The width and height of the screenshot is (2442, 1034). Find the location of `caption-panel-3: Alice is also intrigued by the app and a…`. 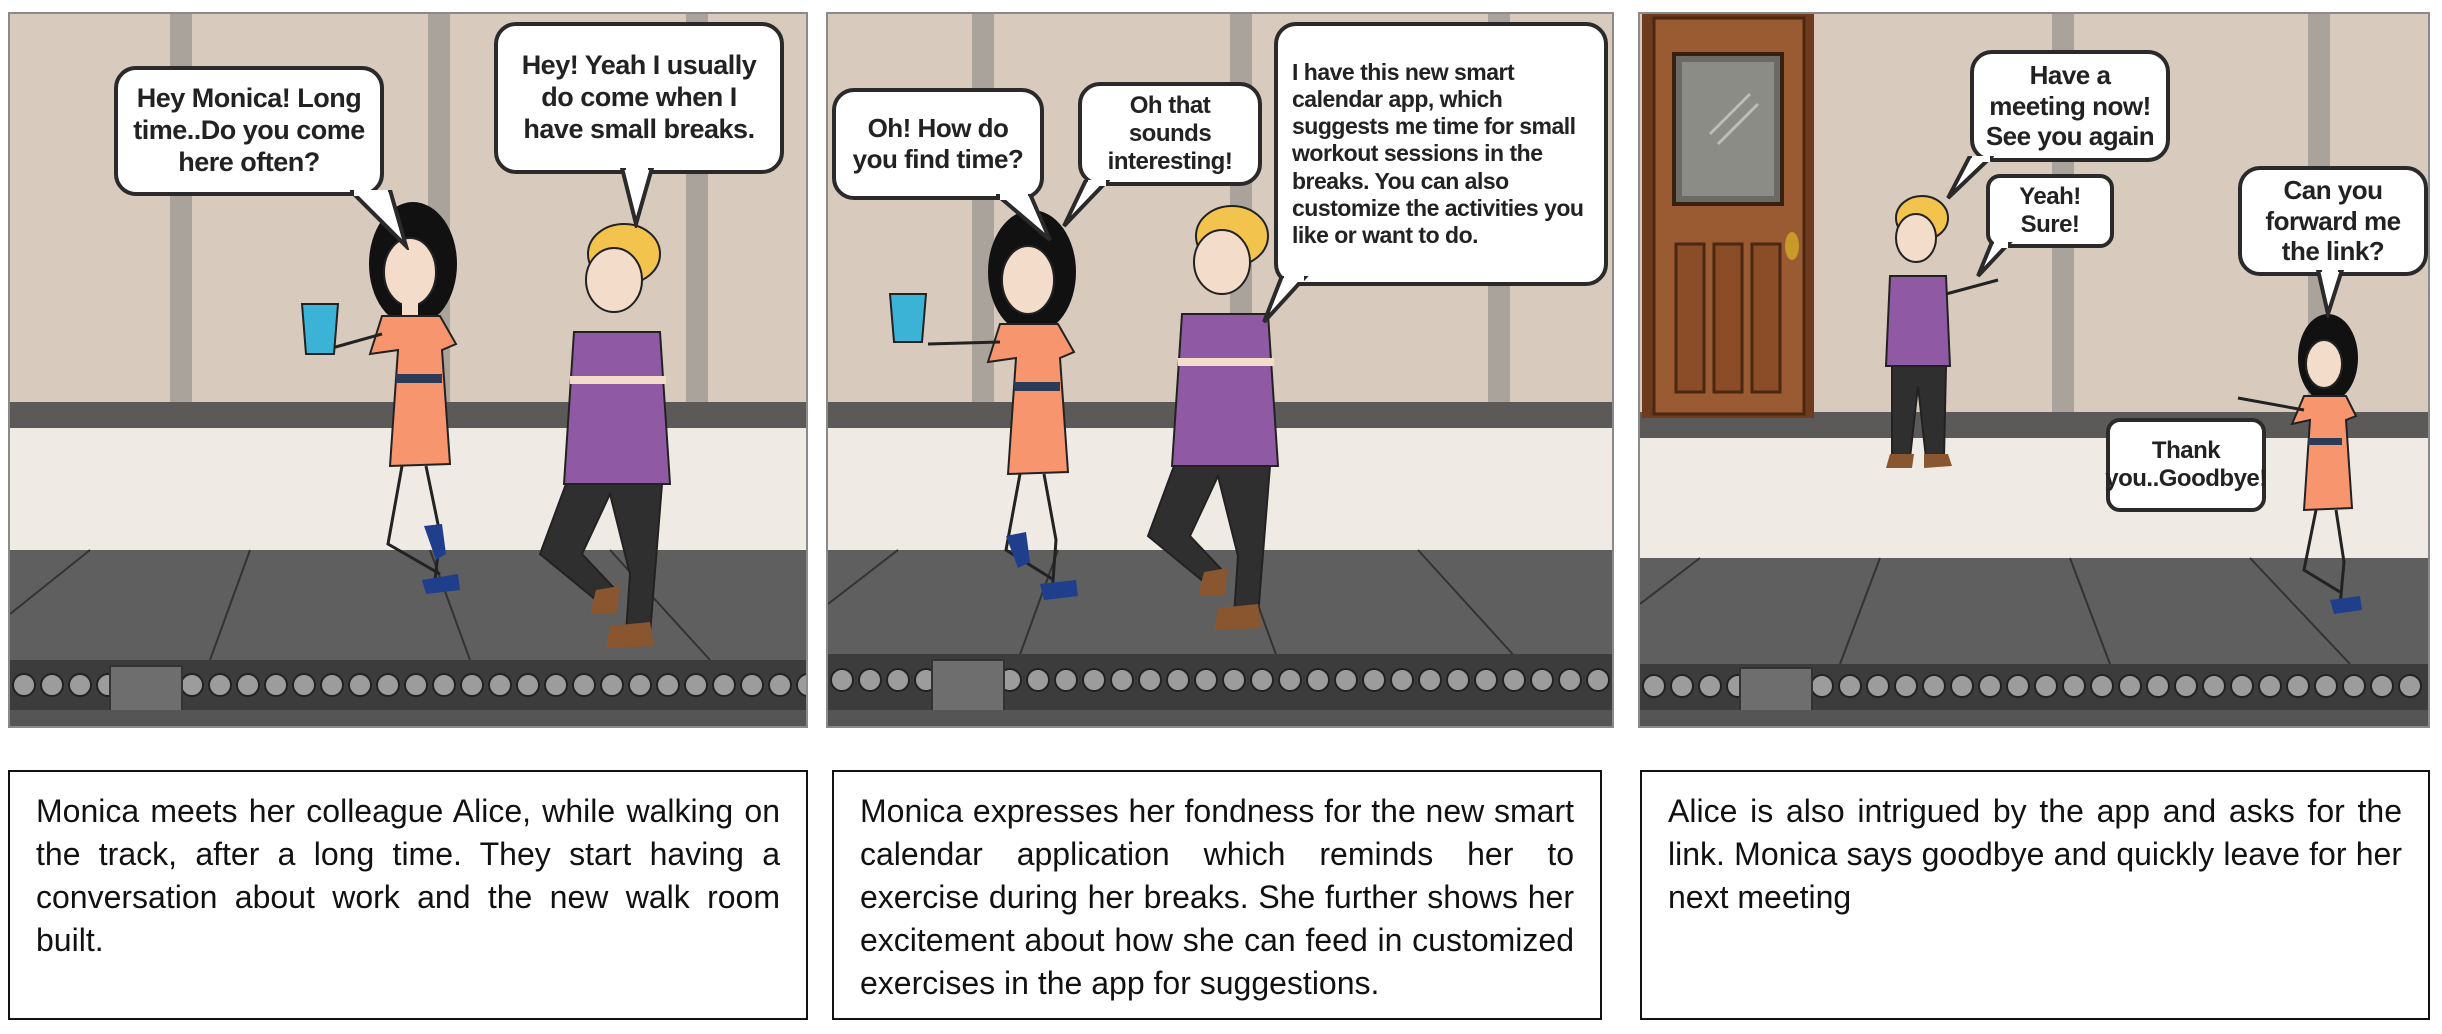

caption-panel-3: Alice is also intrigued by the app and a… is located at coordinates (2035, 895).